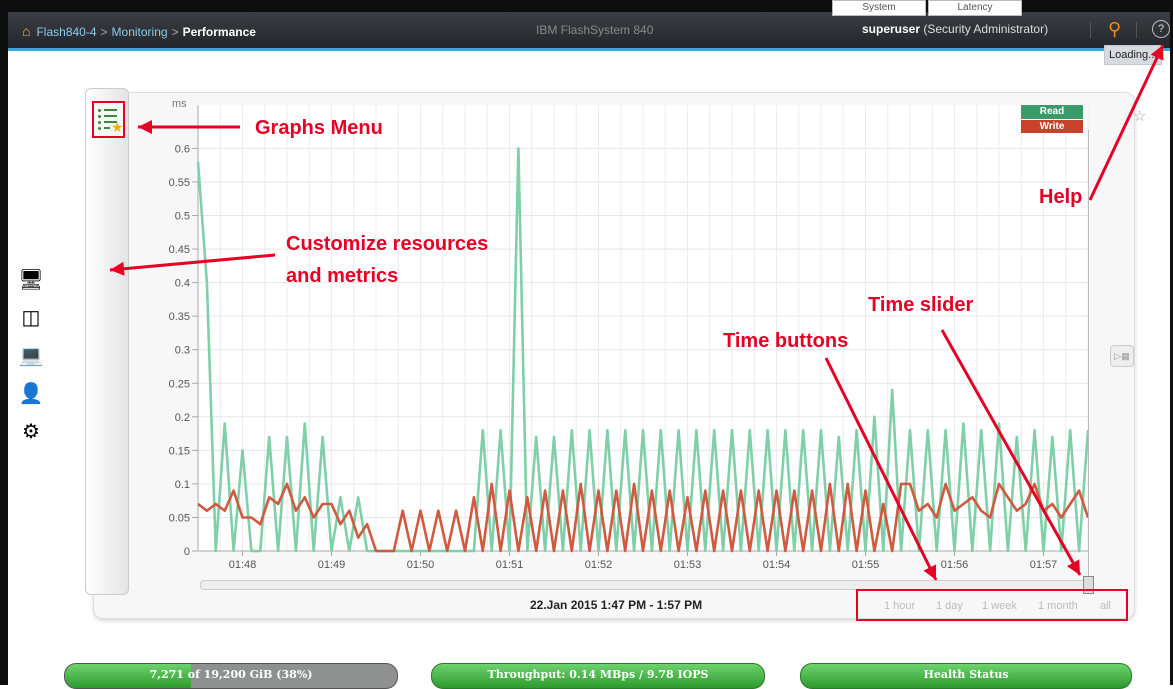 This screenshot has height=689, width=1173. Describe the element at coordinates (387, 244) in the screenshot. I see `annotation-customize-line1: Customize resources` at that location.